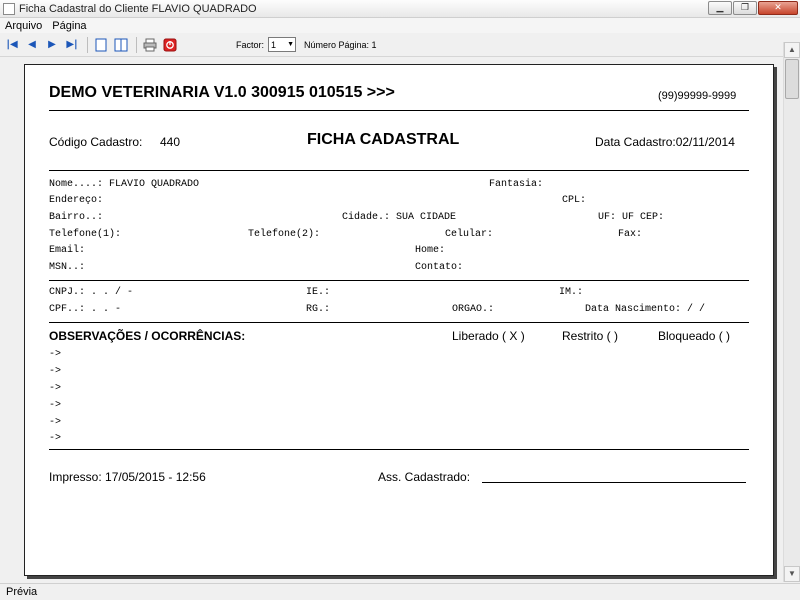  Describe the element at coordinates (424, 477) in the screenshot. I see `assinatura-label: Ass. Cadastrado:` at that location.